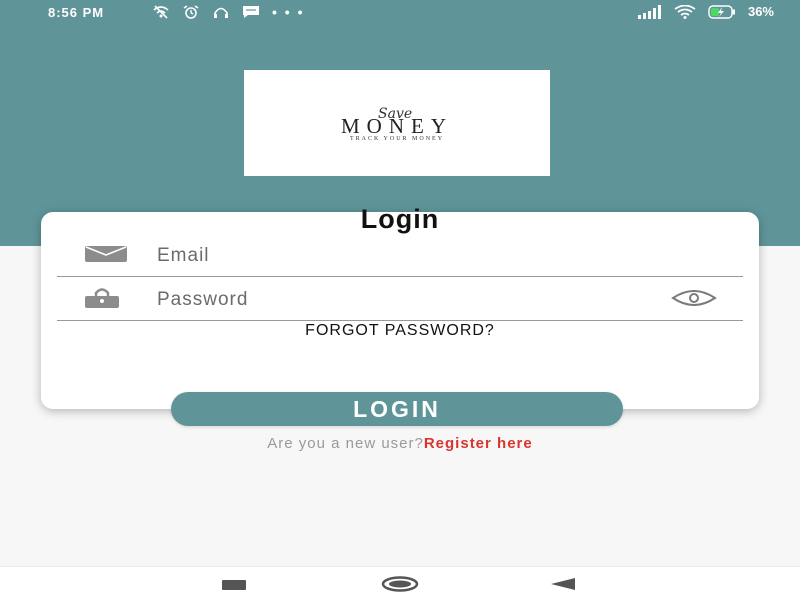 The image size is (800, 601). I want to click on register-prompt-line: Are you a new user?Register here, so click(400, 443).